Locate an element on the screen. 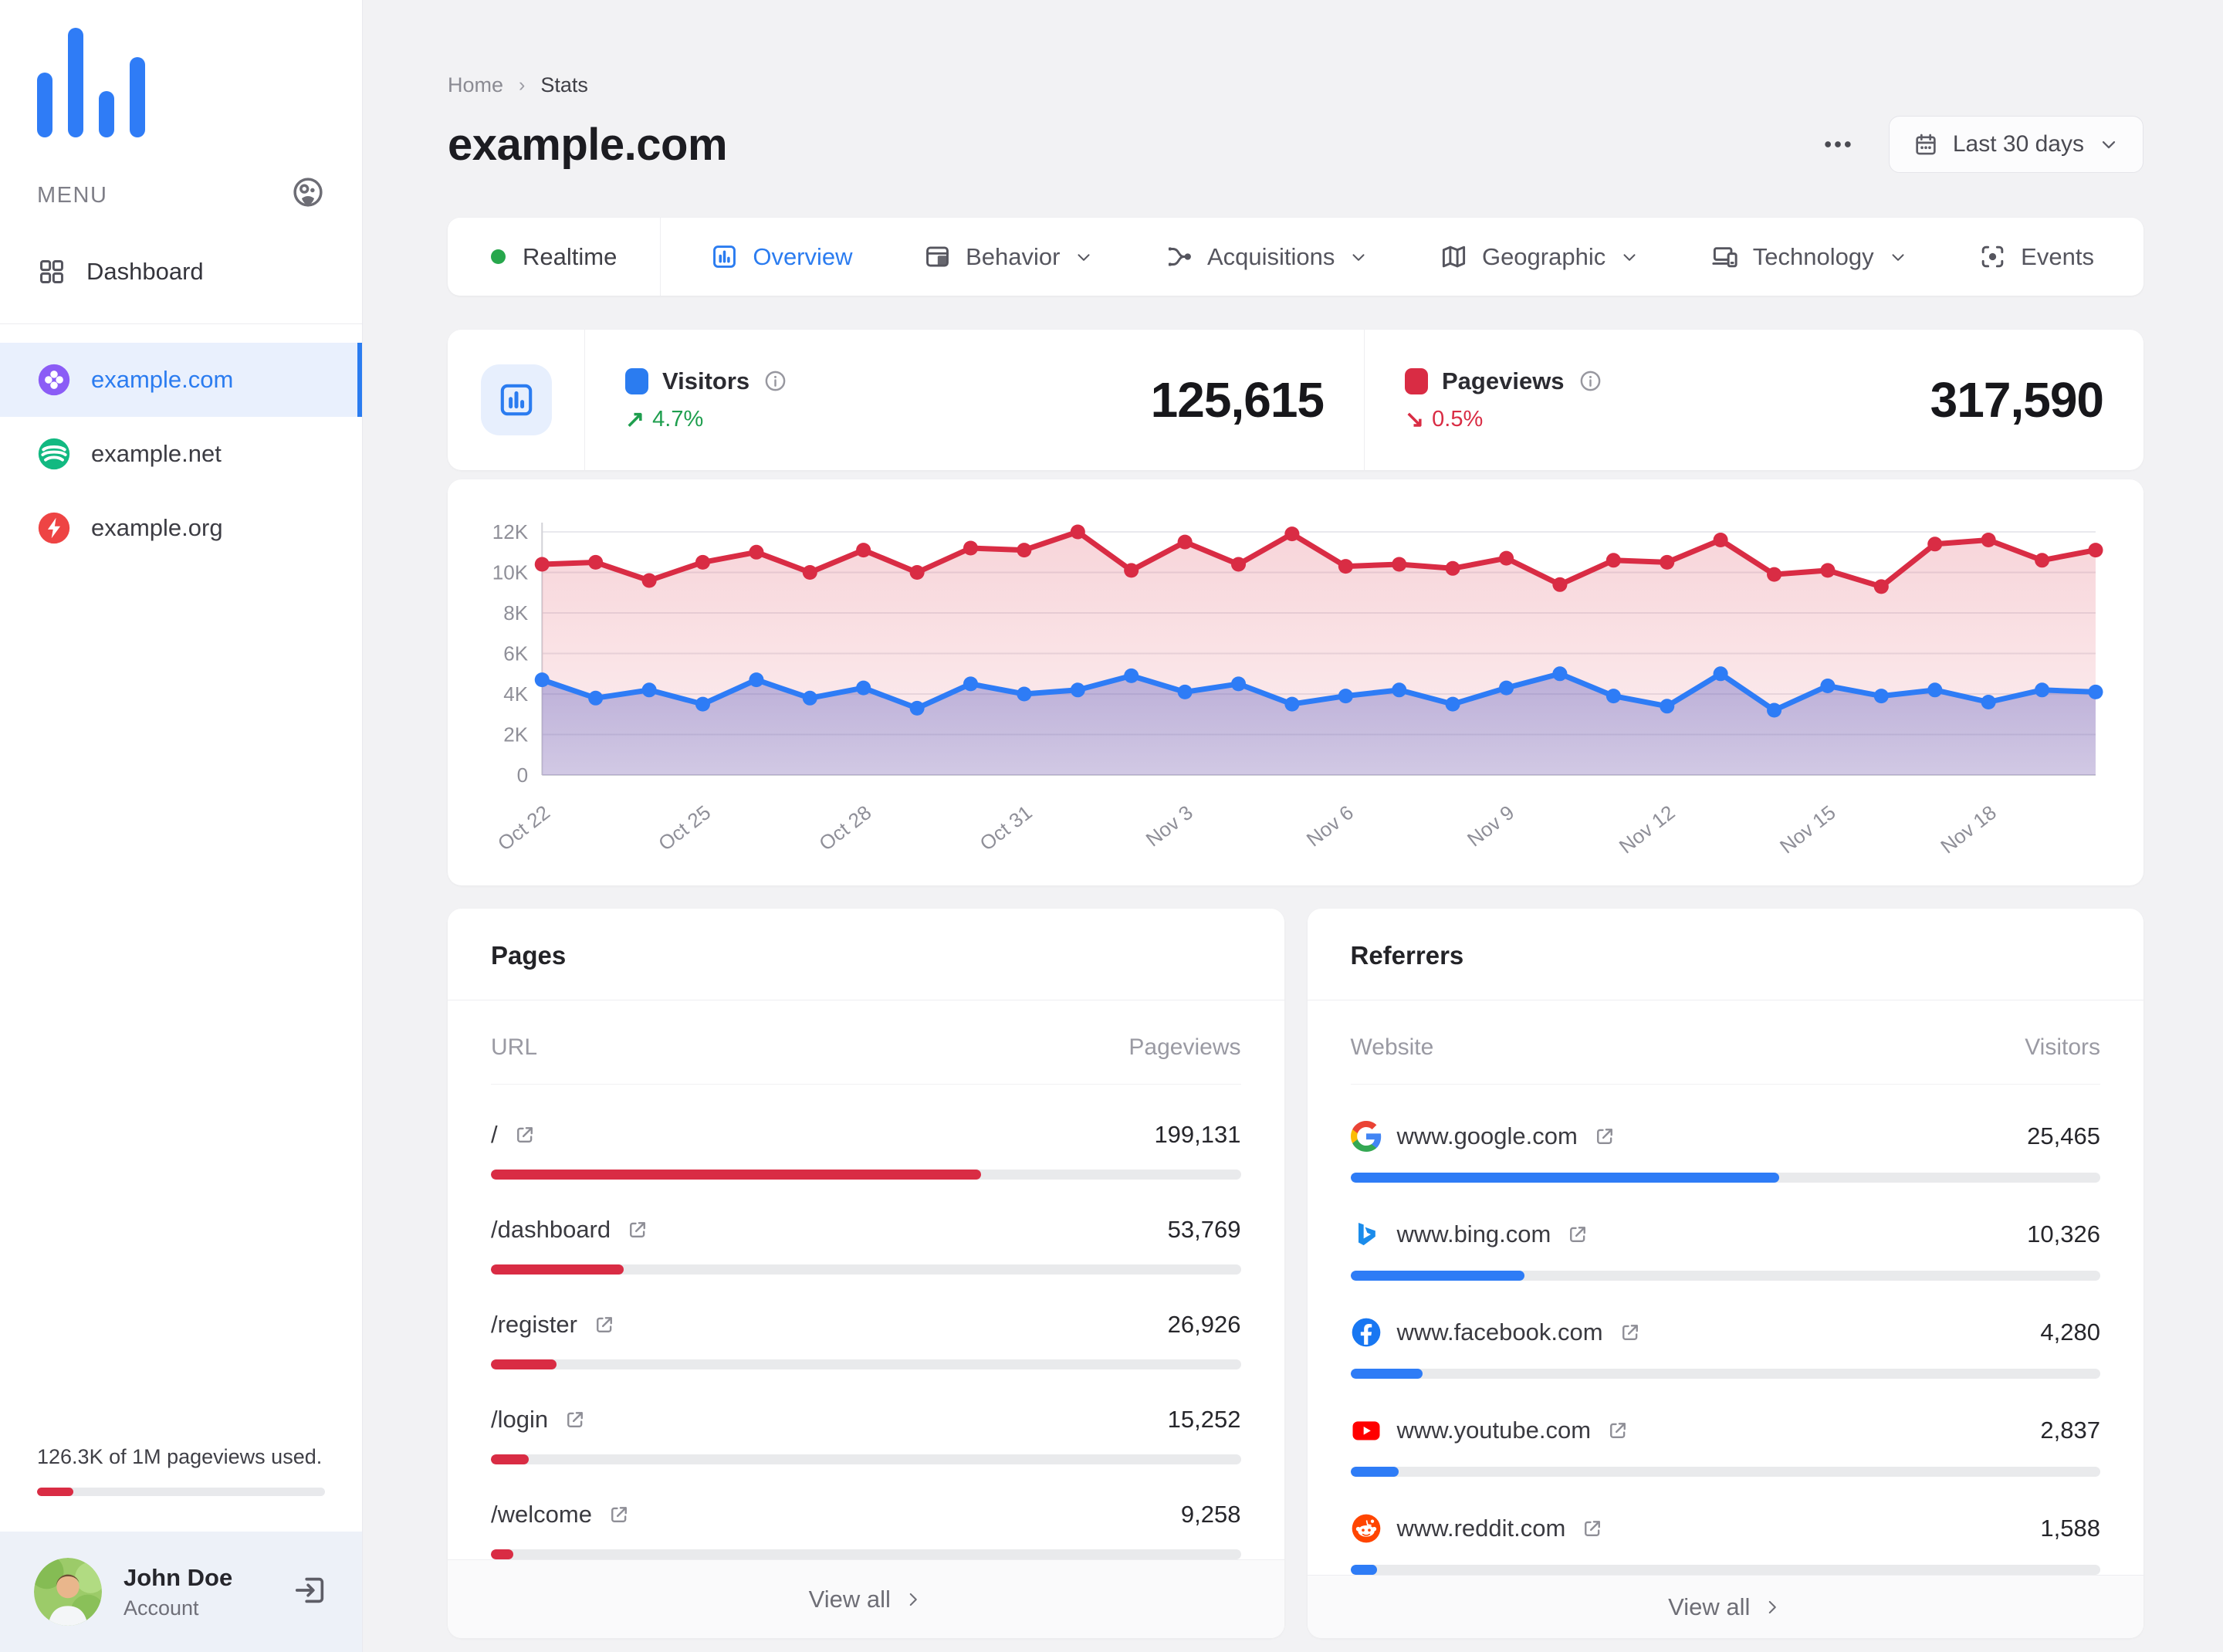 The width and height of the screenshot is (2223, 1652). referrers-view-all: View all is located at coordinates (1725, 1606).